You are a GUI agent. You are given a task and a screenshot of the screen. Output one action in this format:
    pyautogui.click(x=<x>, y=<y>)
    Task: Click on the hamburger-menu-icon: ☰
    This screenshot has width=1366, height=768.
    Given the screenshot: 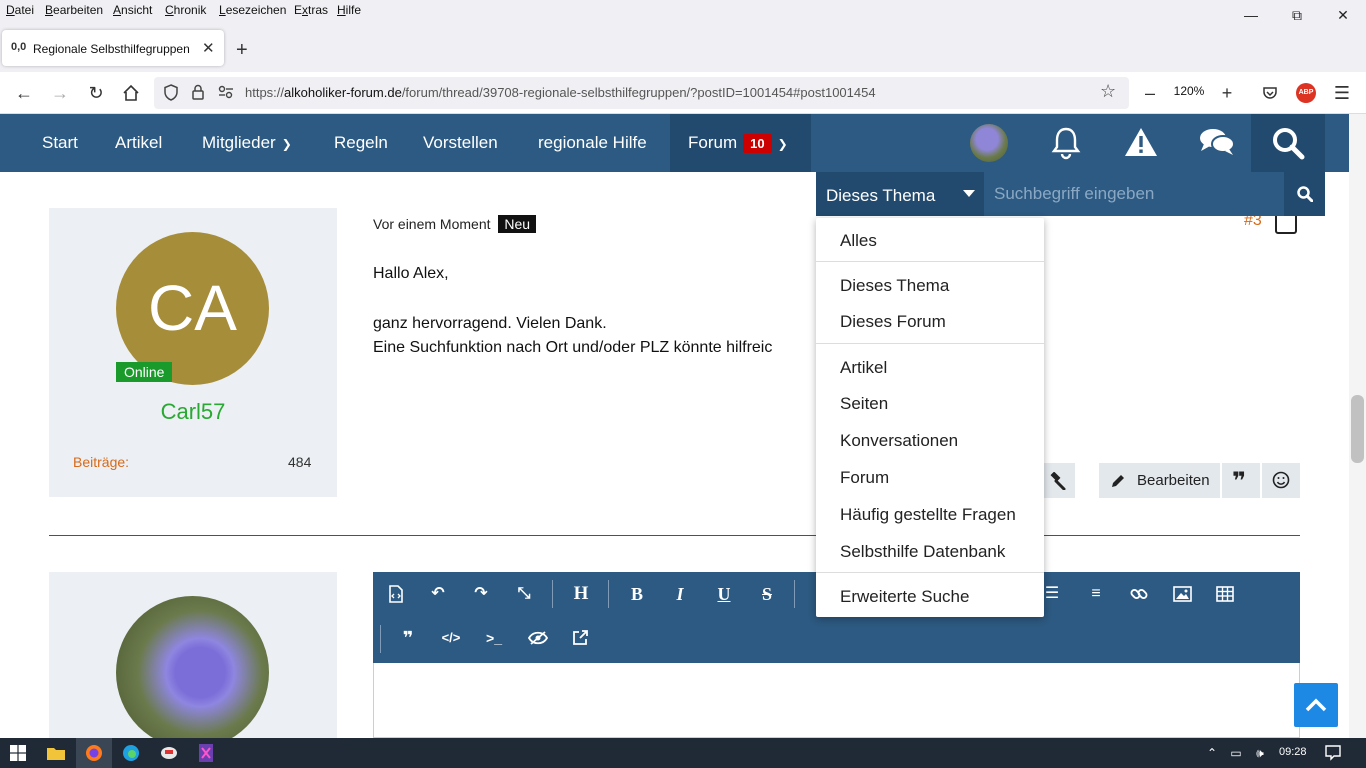 What is the action you would take?
    pyautogui.click(x=1342, y=93)
    